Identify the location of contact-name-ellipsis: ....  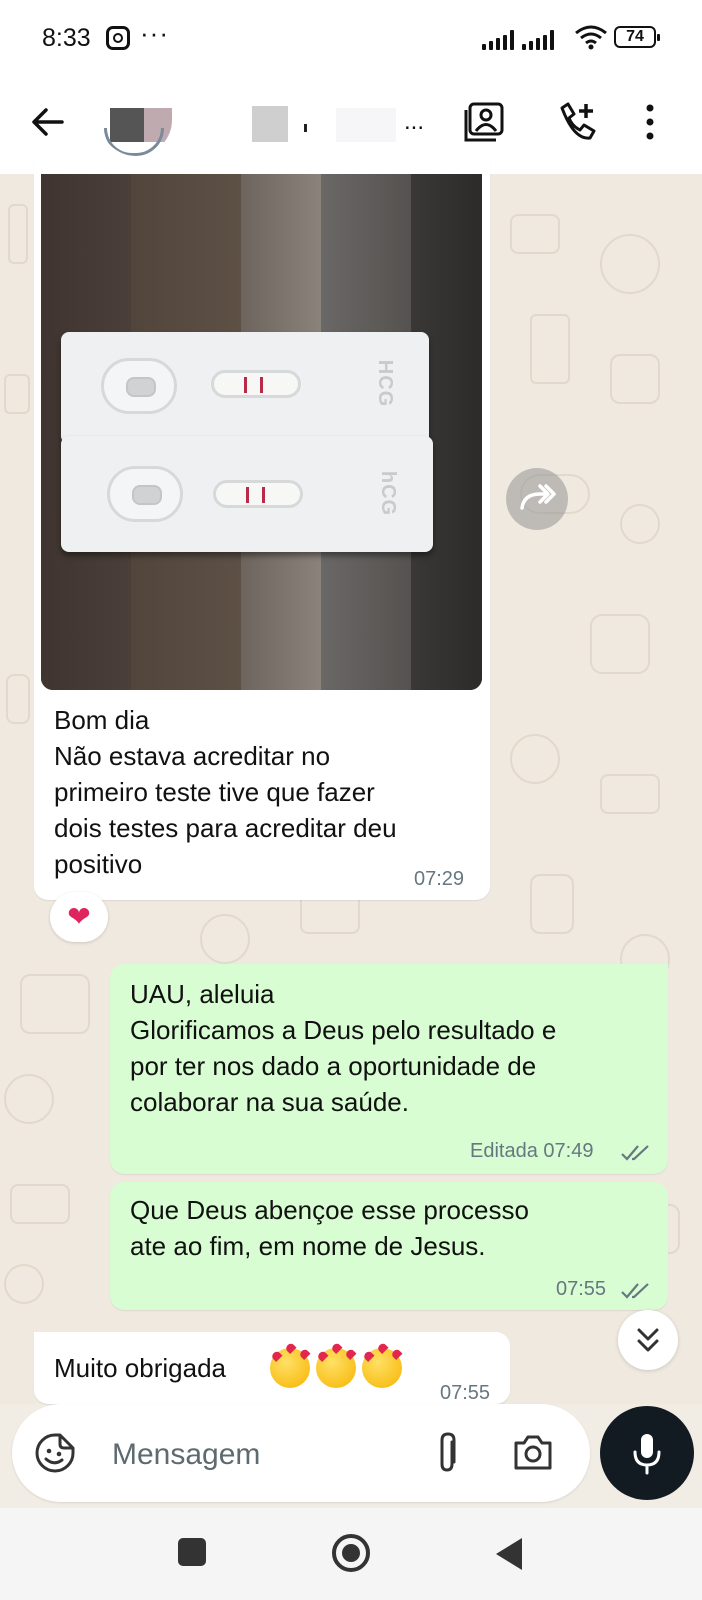
(414, 121).